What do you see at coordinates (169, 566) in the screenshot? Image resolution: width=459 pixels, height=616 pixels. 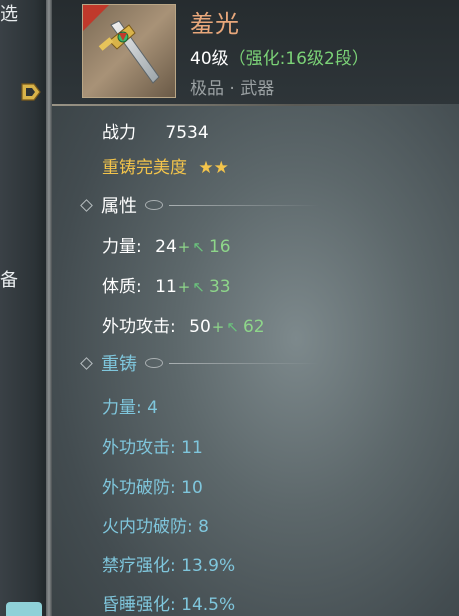 I see `reforge-row: 禁疗强化: 13.9%` at bounding box center [169, 566].